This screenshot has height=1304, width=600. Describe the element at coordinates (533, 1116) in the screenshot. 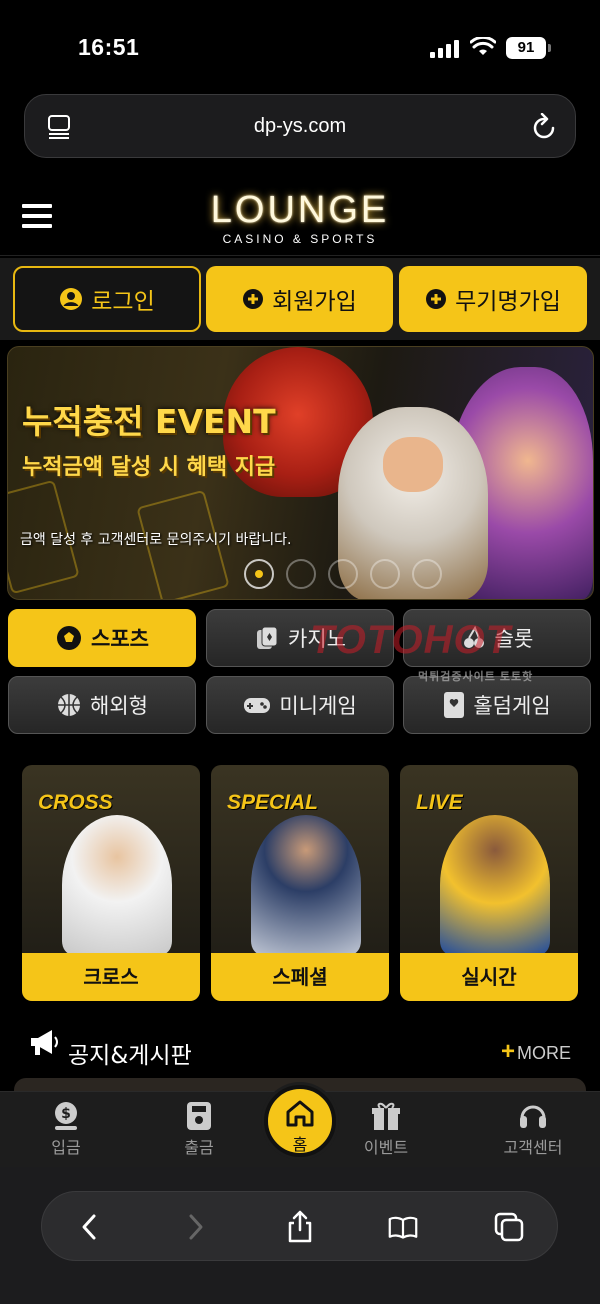

I see `headset-icon` at that location.